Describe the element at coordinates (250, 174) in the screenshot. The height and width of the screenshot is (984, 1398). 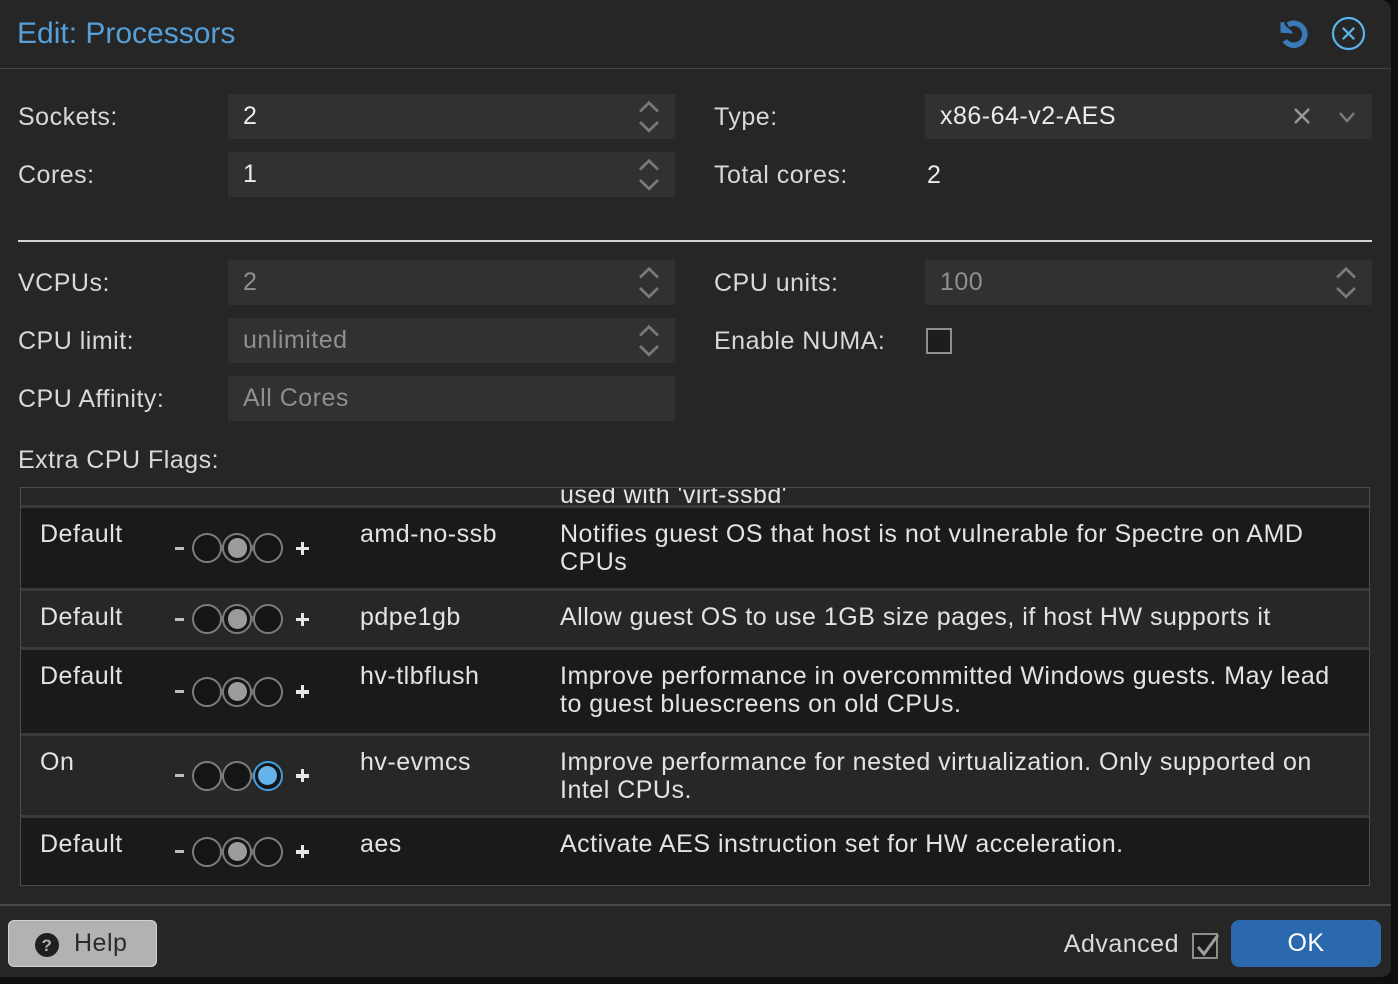
I see `cores-value: 1` at that location.